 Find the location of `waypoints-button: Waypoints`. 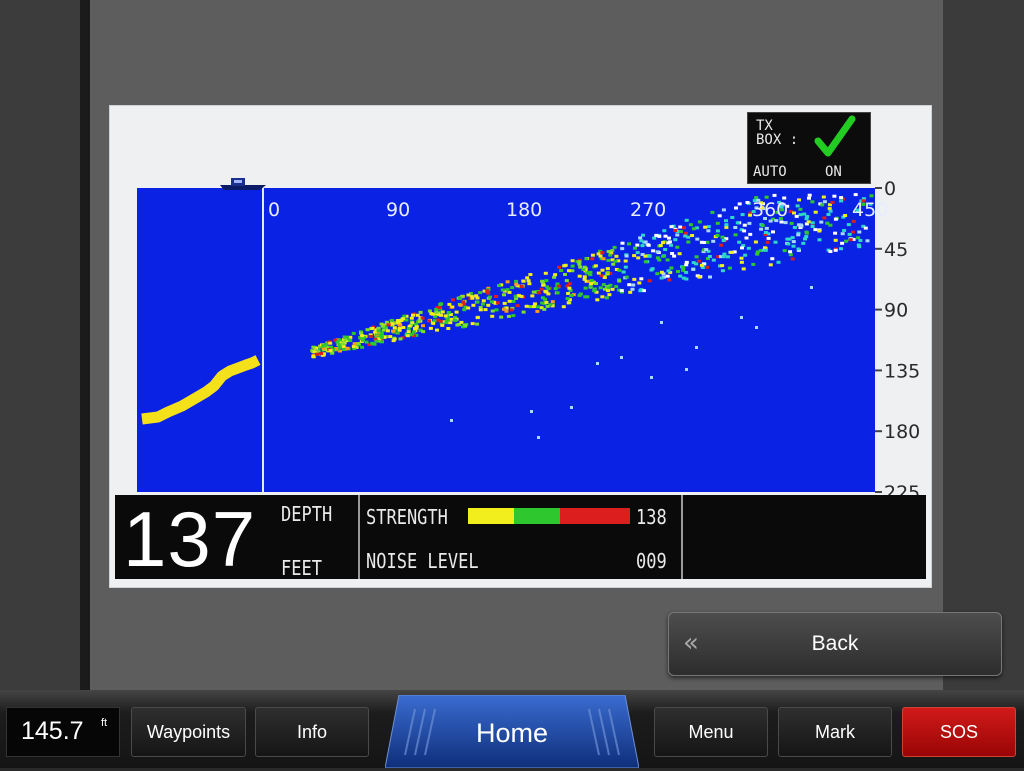

waypoints-button: Waypoints is located at coordinates (188, 732).